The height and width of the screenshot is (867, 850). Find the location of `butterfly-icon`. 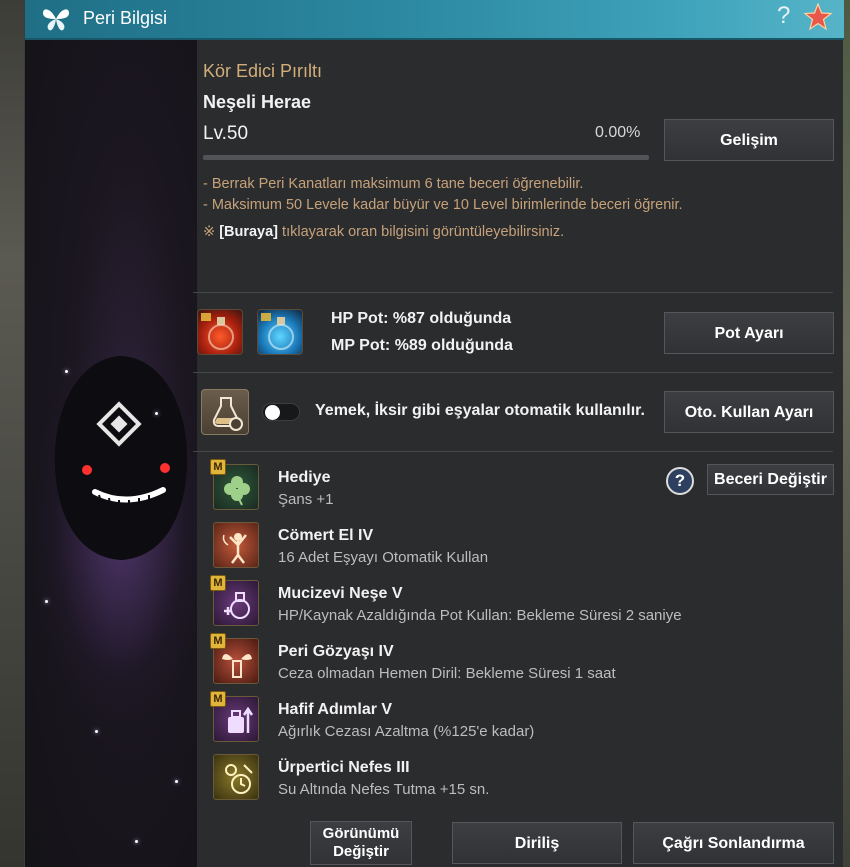

butterfly-icon is located at coordinates (56, 20).